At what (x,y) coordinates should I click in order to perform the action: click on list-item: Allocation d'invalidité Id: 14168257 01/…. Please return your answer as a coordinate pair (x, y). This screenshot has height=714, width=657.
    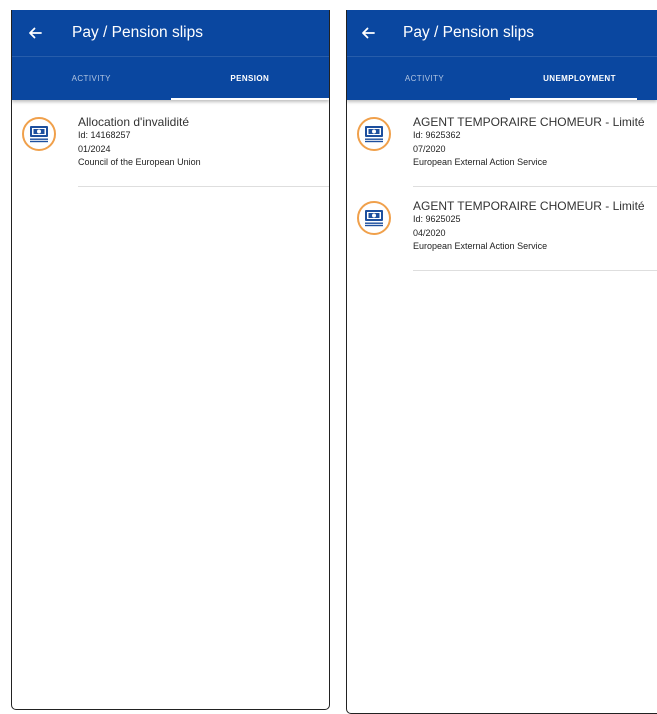
    Looking at the image, I should click on (170, 145).